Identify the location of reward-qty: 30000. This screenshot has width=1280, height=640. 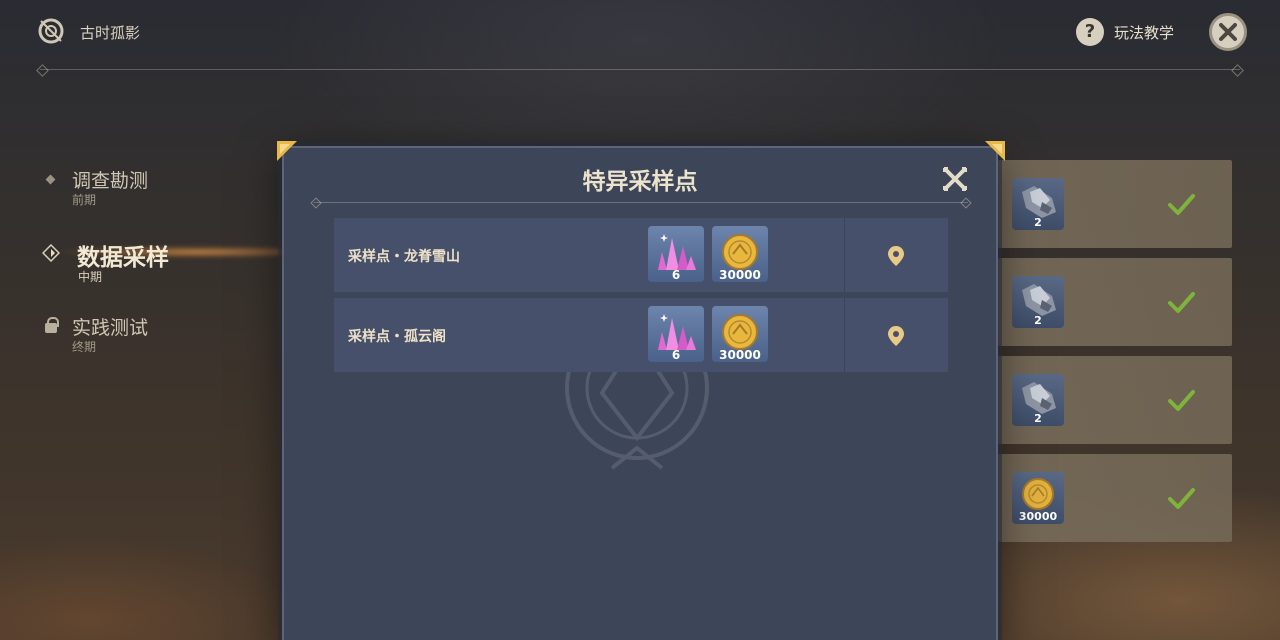
(1038, 516).